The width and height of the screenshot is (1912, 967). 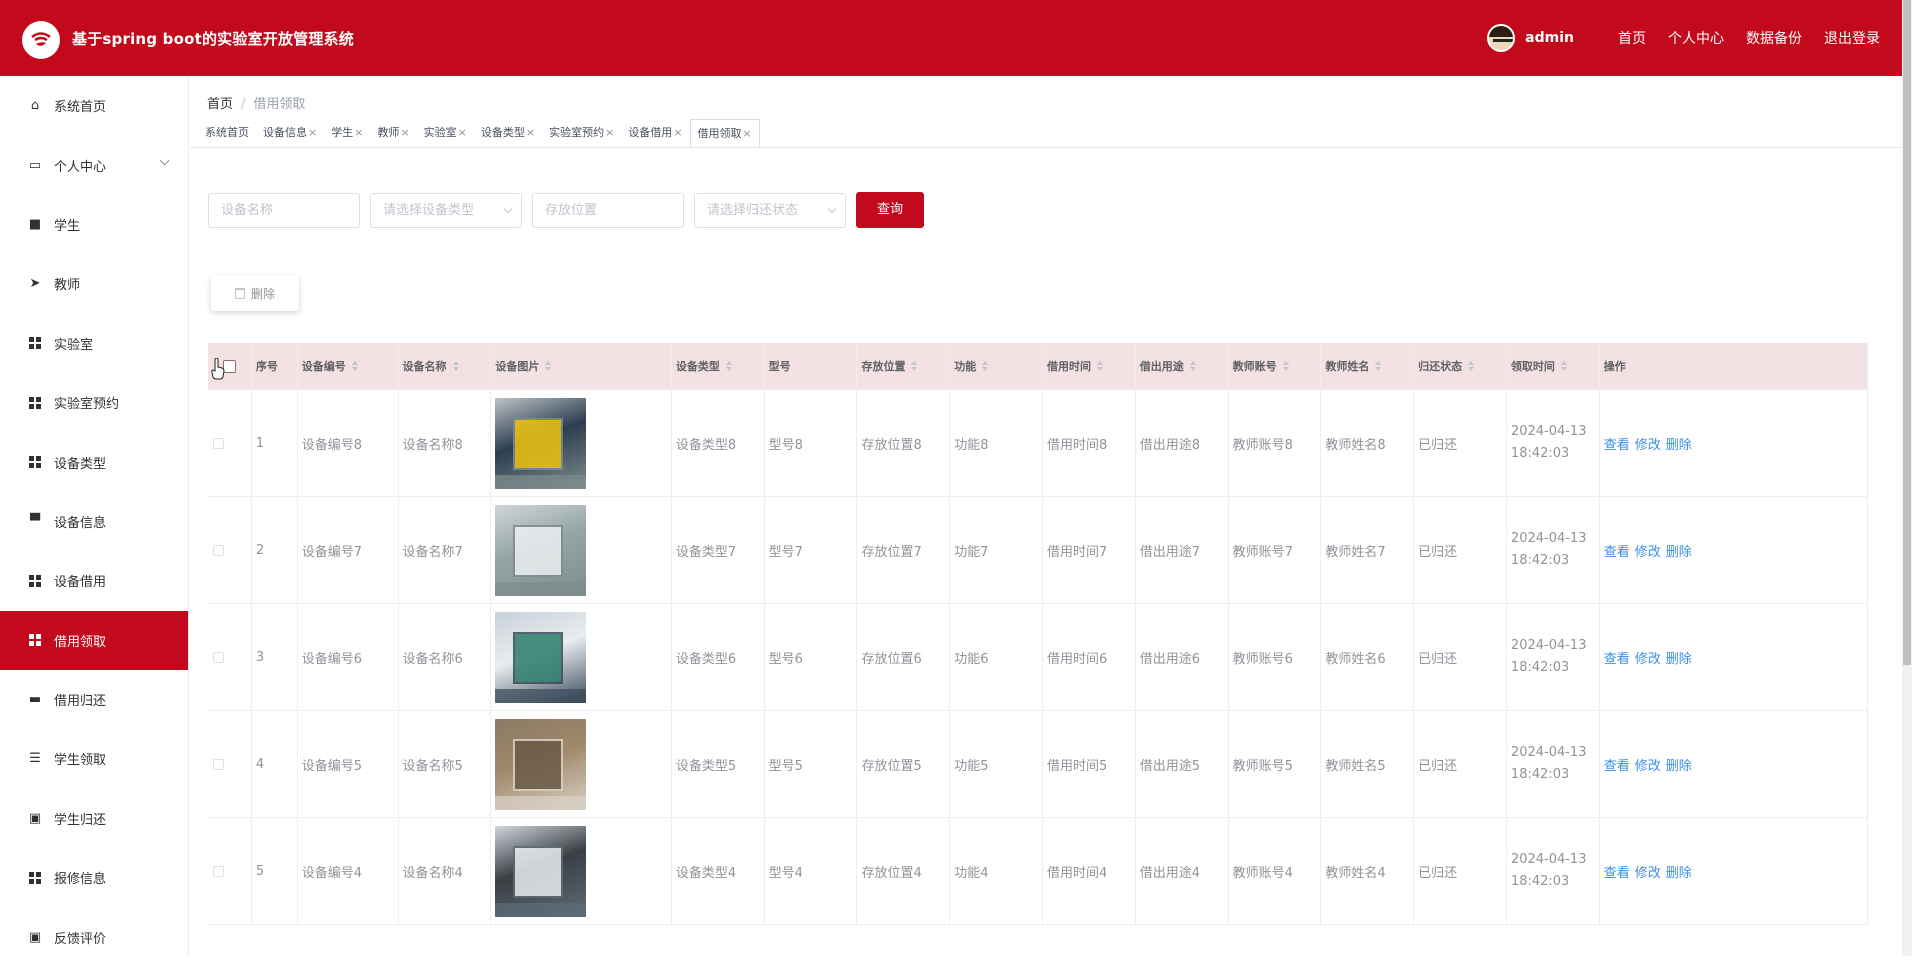 What do you see at coordinates (94, 224) in the screenshot?
I see `sidebar-item-2: ■ 学生` at bounding box center [94, 224].